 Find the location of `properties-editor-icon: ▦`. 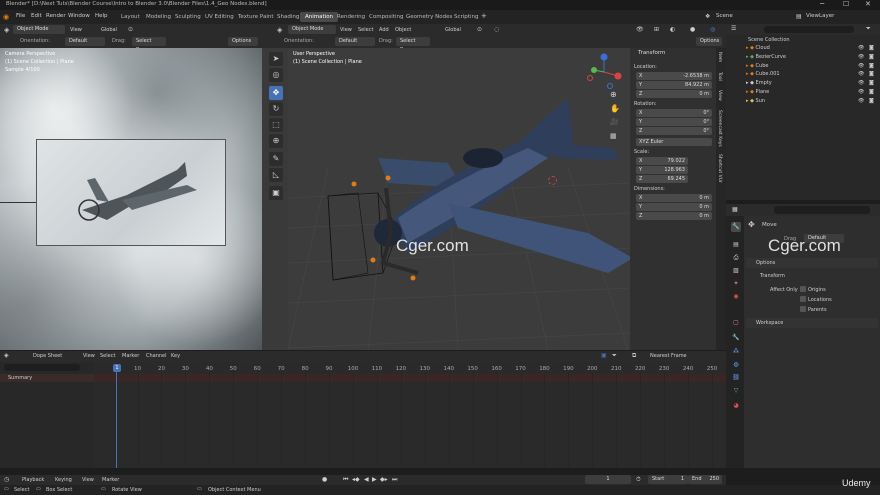

properties-editor-icon: ▦ is located at coordinates (735, 209).